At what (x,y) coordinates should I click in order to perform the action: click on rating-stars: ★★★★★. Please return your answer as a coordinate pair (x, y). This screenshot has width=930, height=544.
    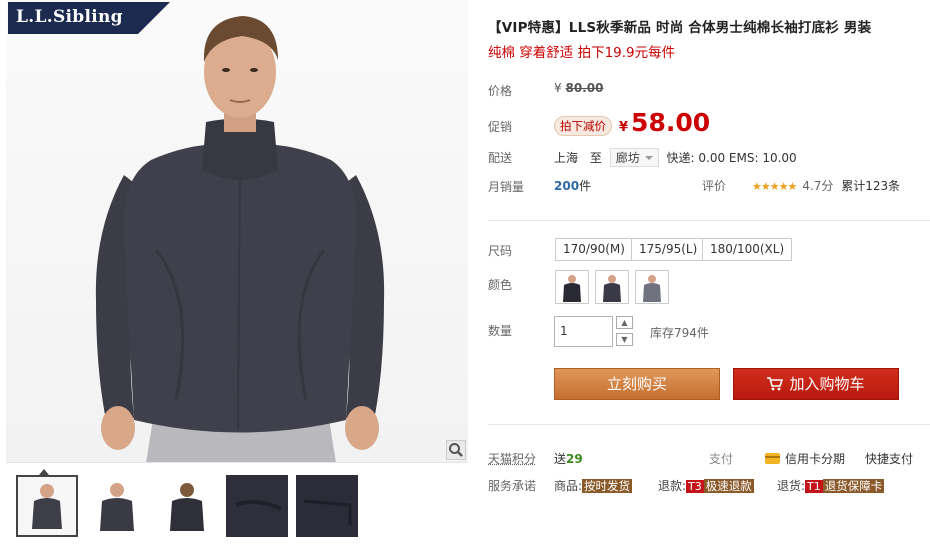
    Looking at the image, I should click on (774, 186).